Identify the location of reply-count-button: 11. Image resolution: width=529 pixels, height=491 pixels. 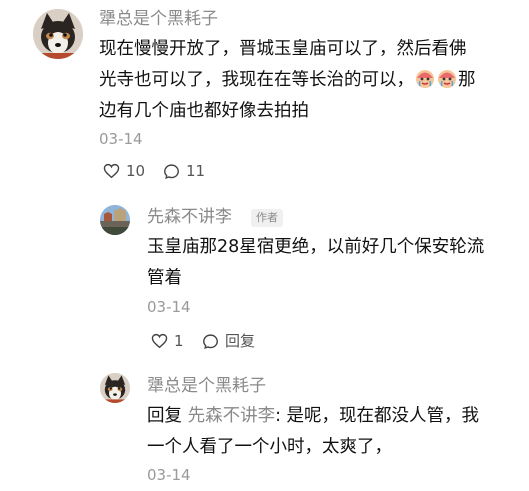
(184, 171).